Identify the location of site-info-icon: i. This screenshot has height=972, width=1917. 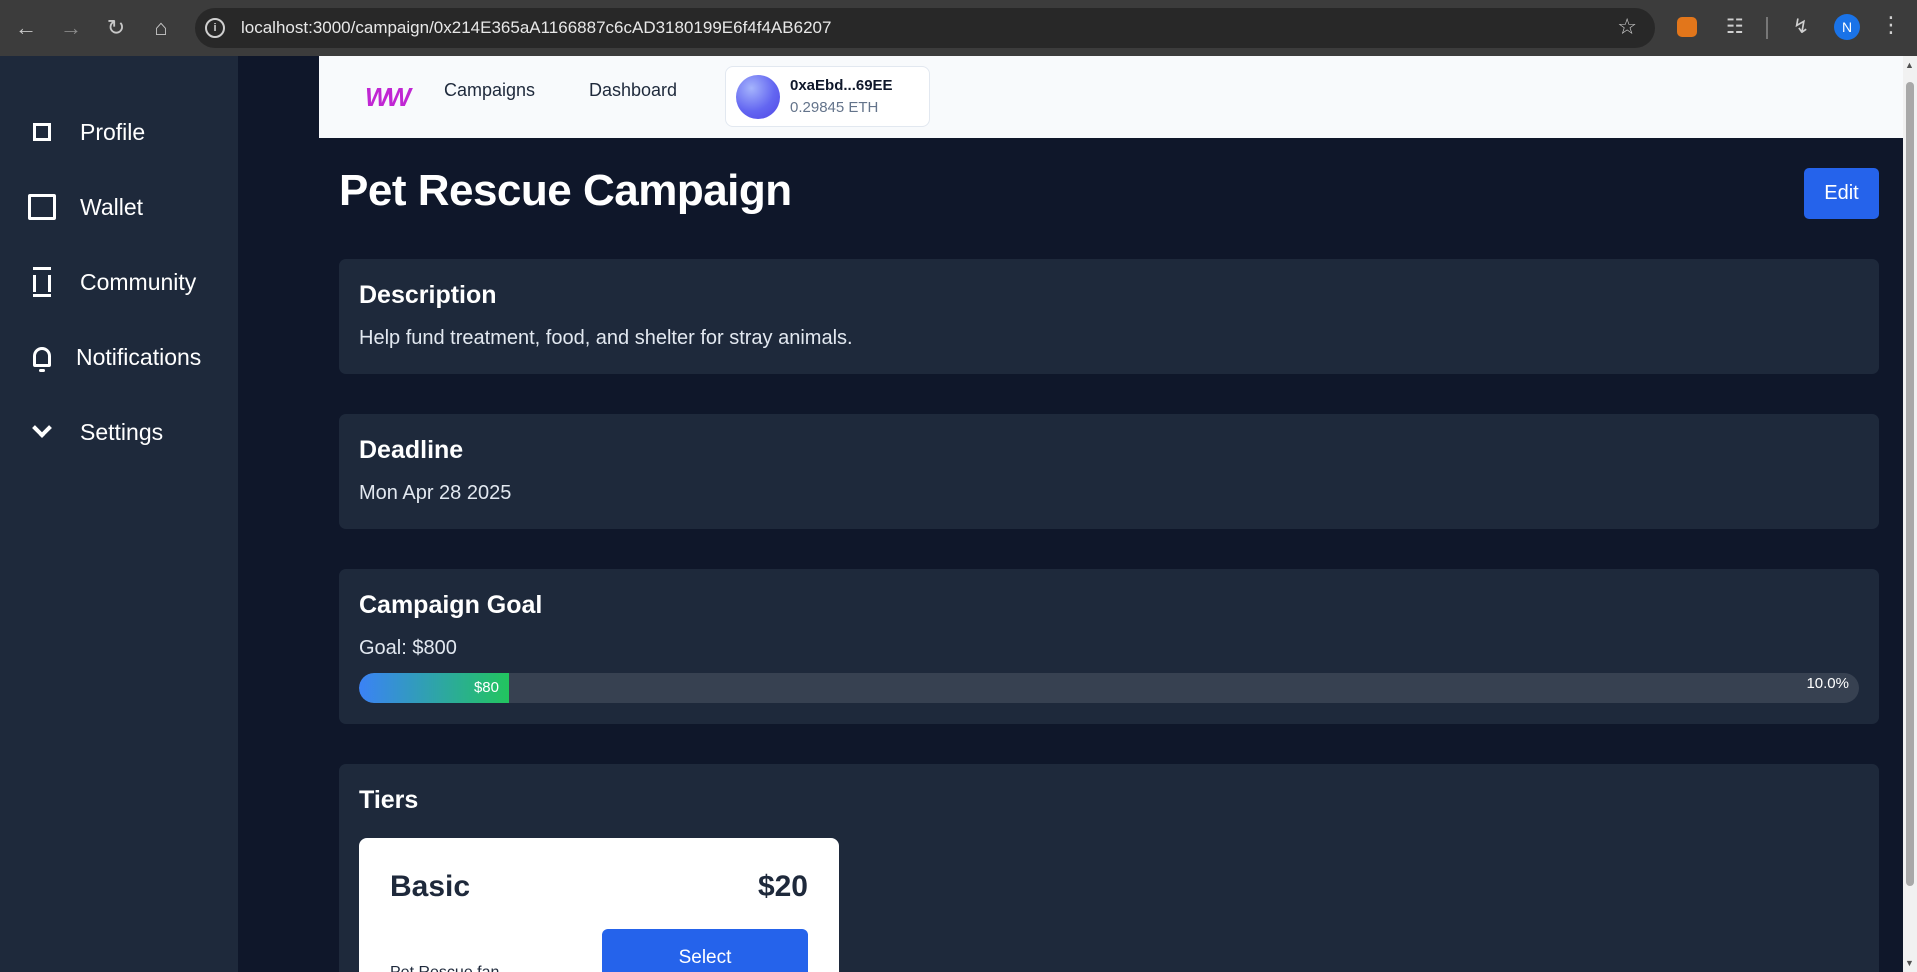
(215, 28).